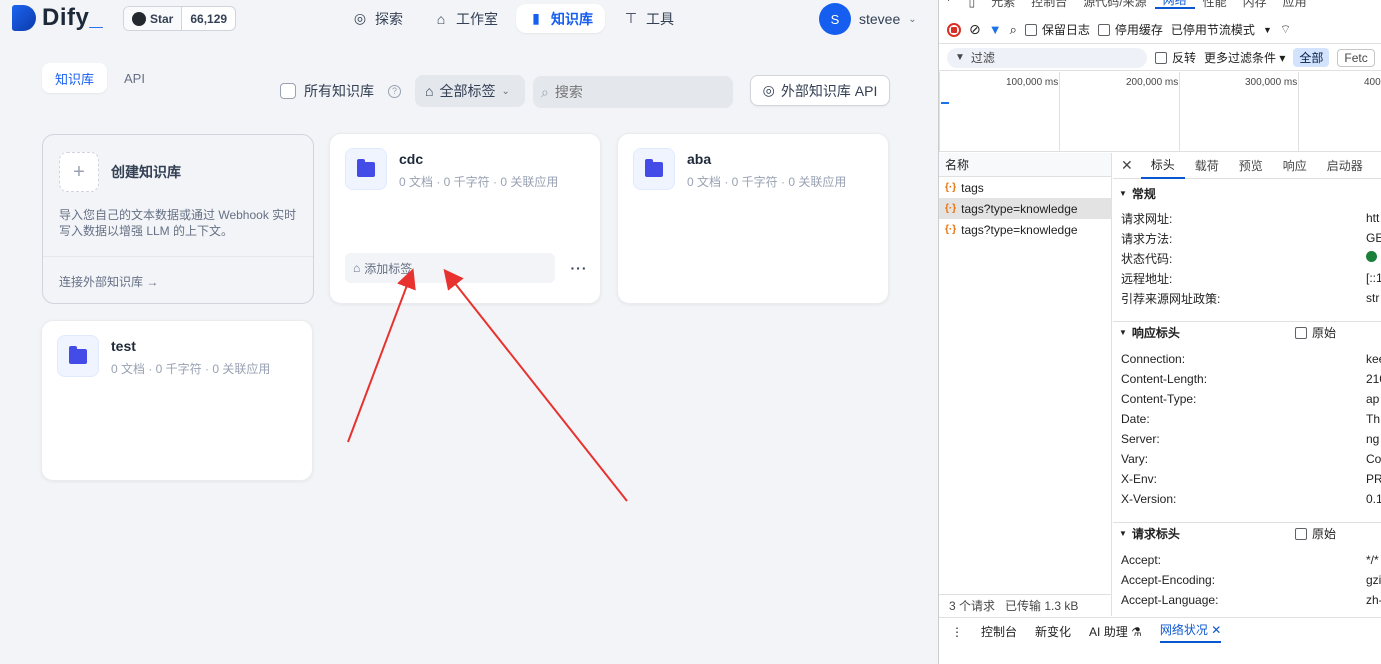 The width and height of the screenshot is (1381, 664). What do you see at coordinates (340, 91) in the screenshot?
I see `all-knowledge-toggle: 所有知识库 ?` at bounding box center [340, 91].